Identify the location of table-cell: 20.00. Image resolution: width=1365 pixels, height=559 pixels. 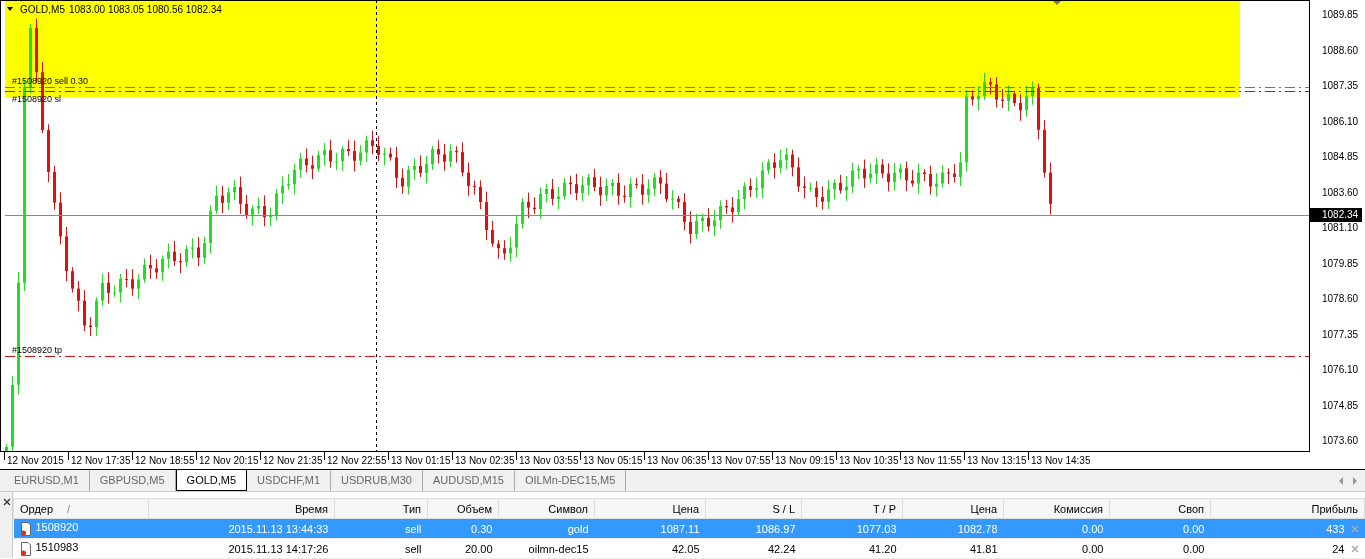
(478, 548).